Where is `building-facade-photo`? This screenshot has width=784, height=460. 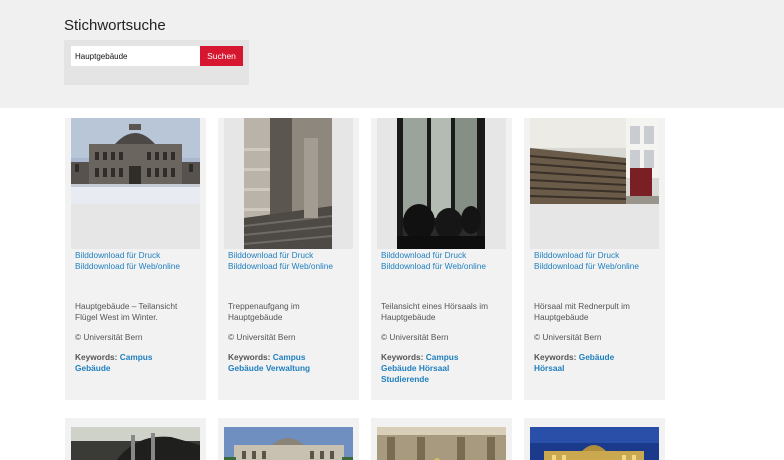 building-facade-photo is located at coordinates (288, 439).